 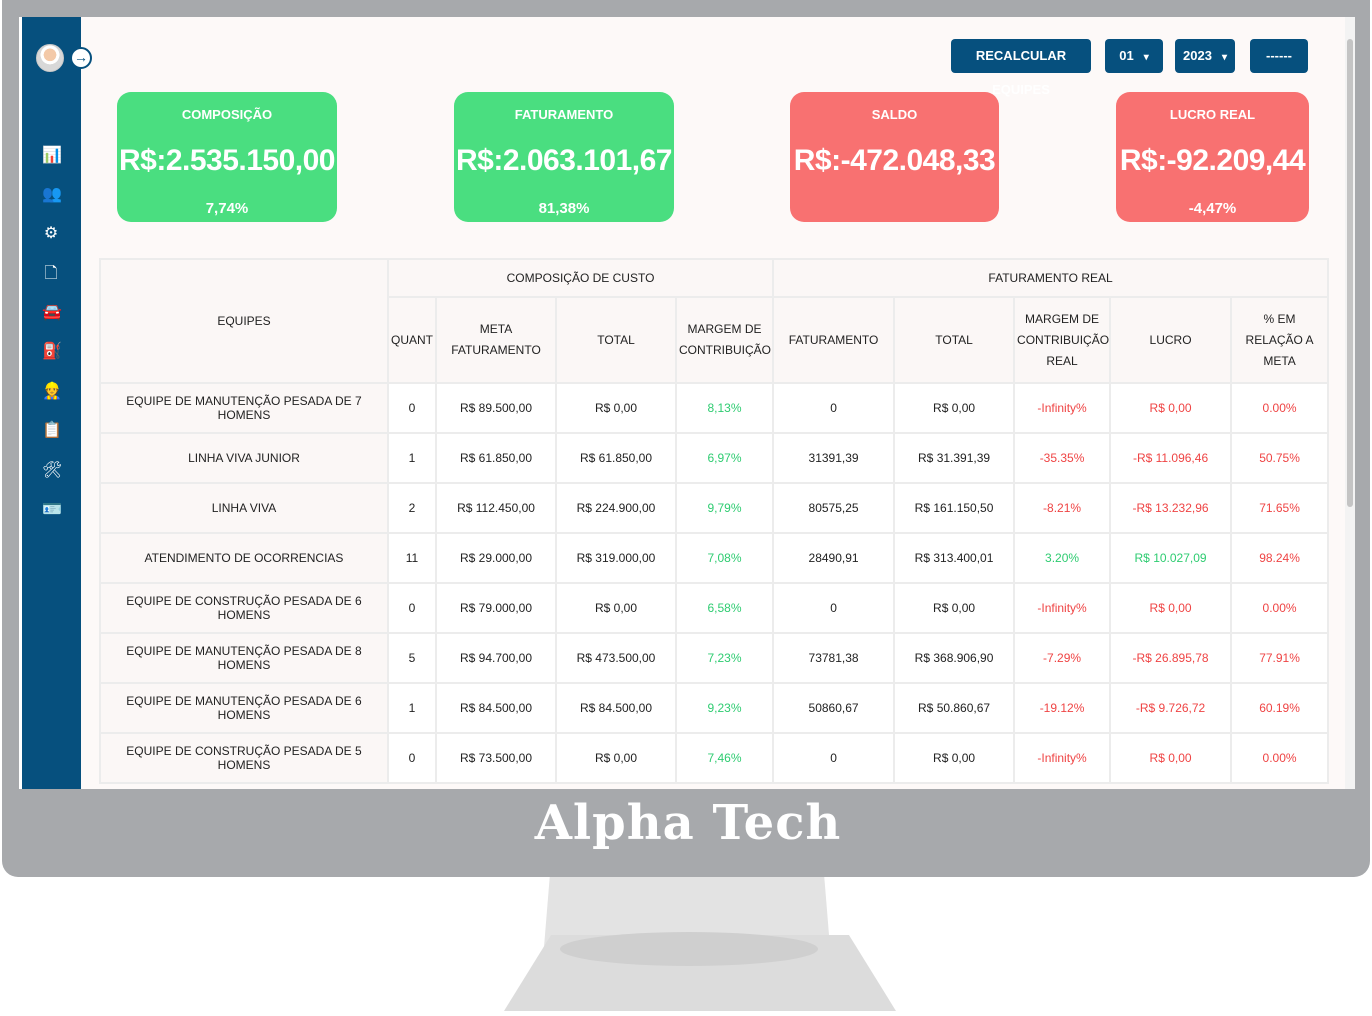 I want to click on team-name-cell: LINHA VIVA JUNIOR, so click(x=244, y=458).